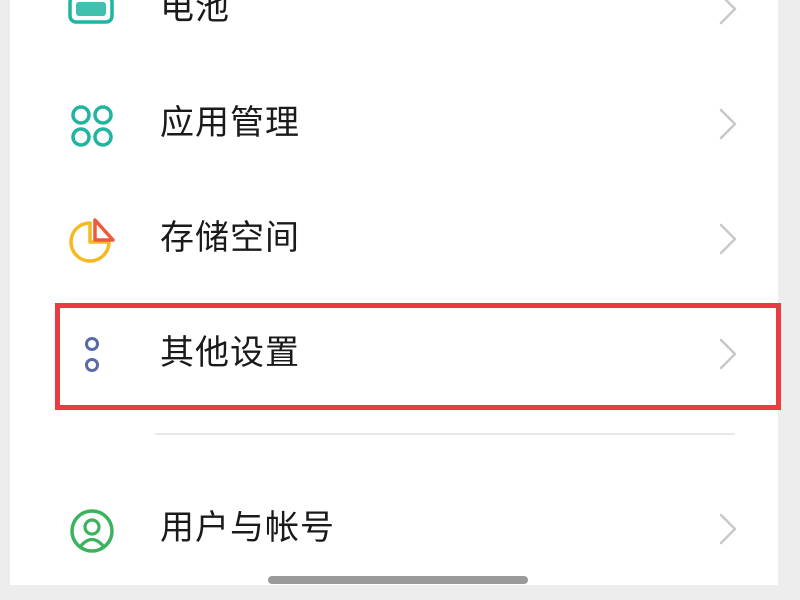  Describe the element at coordinates (195, 14) in the screenshot. I see `settings-item-label: 电池` at that location.